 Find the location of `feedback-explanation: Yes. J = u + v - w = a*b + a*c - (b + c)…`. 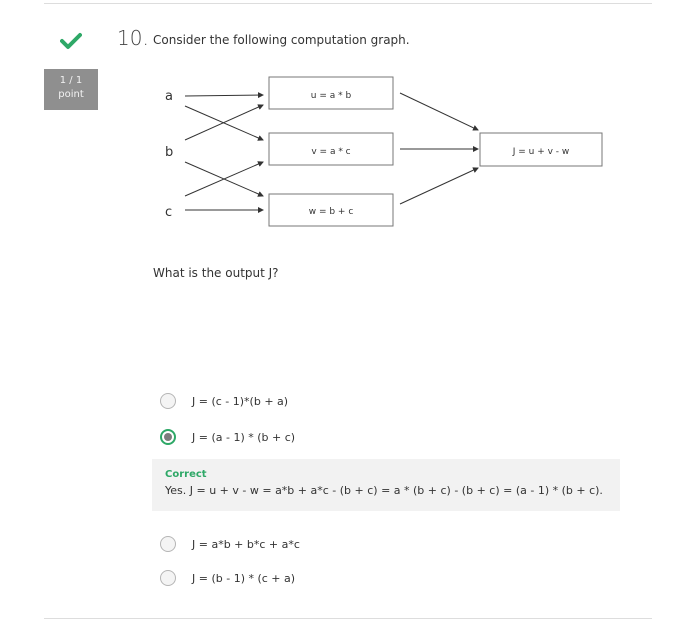

feedback-explanation: Yes. J = u + v - w = a*b + a*c - (b + c)… is located at coordinates (384, 490).